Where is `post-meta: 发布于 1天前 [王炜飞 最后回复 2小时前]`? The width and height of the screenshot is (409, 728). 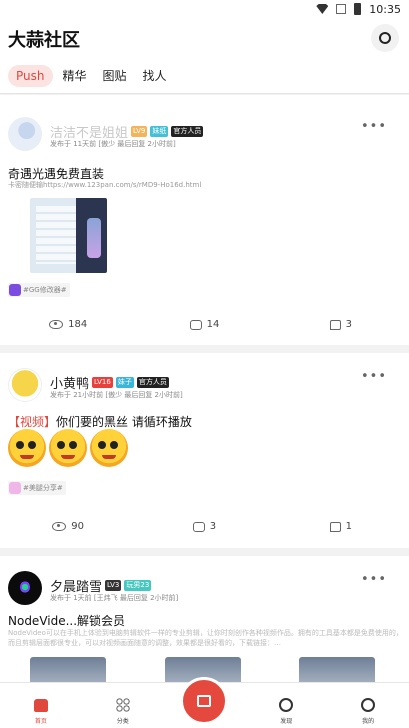
post-meta: 发布于 1天前 [王炜飞 最后回复 2小时前] is located at coordinates (114, 598).